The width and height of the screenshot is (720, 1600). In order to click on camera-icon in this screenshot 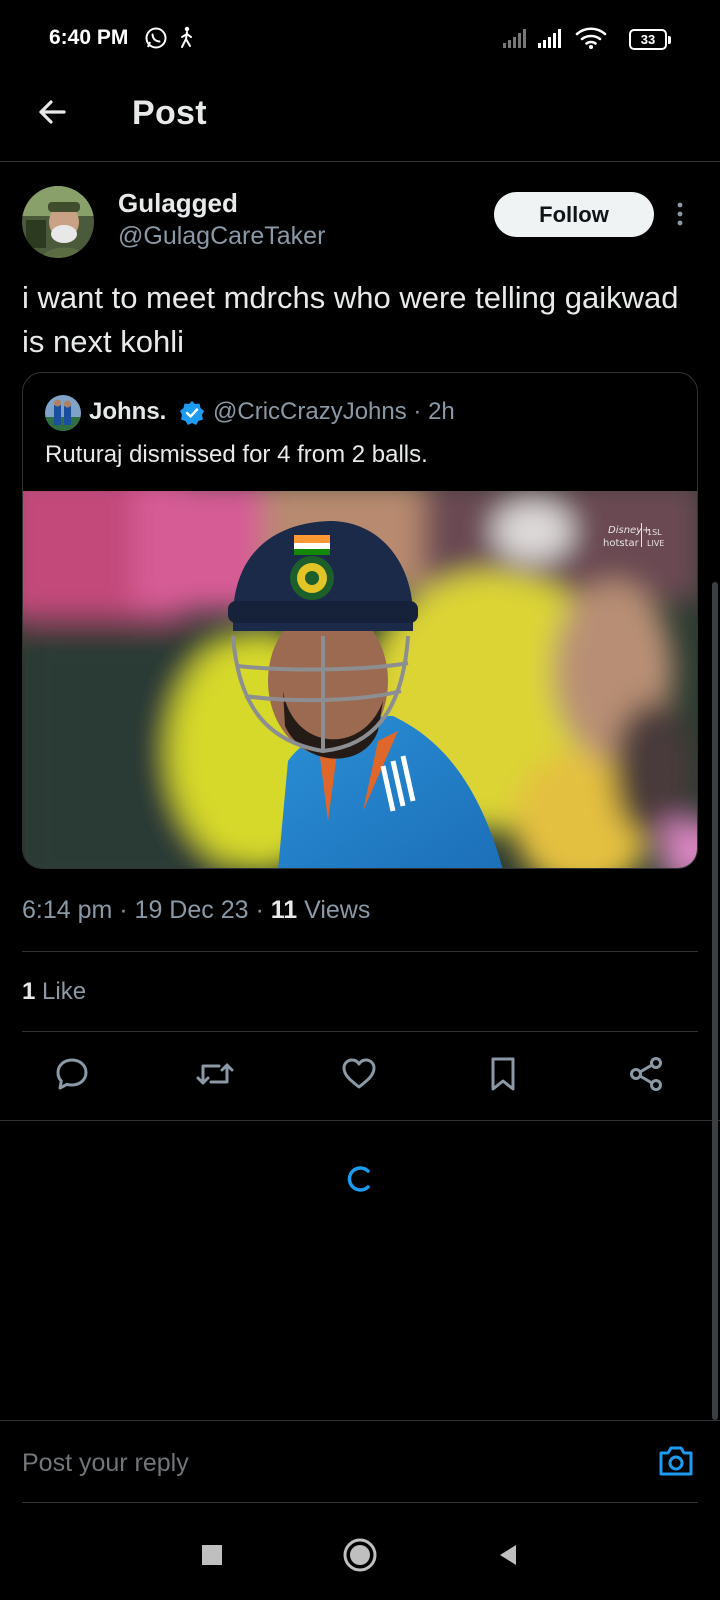, I will do `click(676, 1463)`.